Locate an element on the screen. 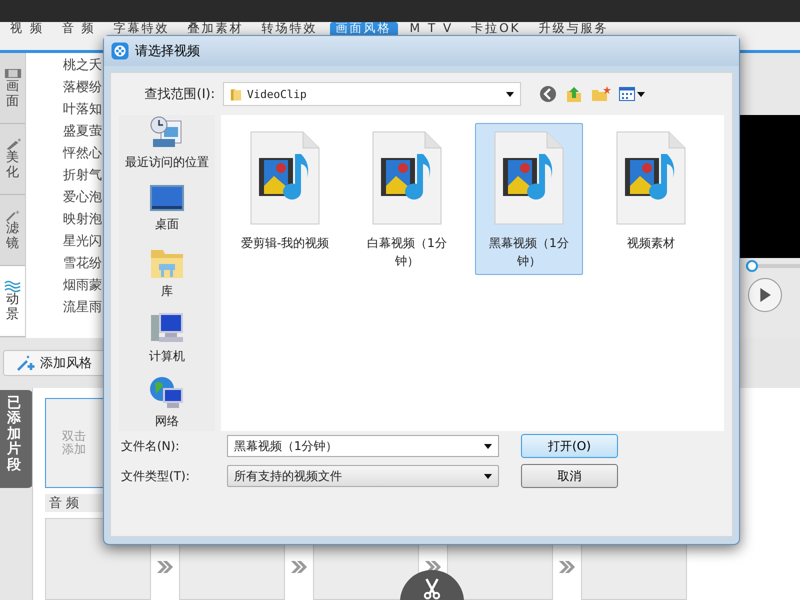 The height and width of the screenshot is (600, 800). file-item: 黑幕视频（1分钟） is located at coordinates (529, 199).